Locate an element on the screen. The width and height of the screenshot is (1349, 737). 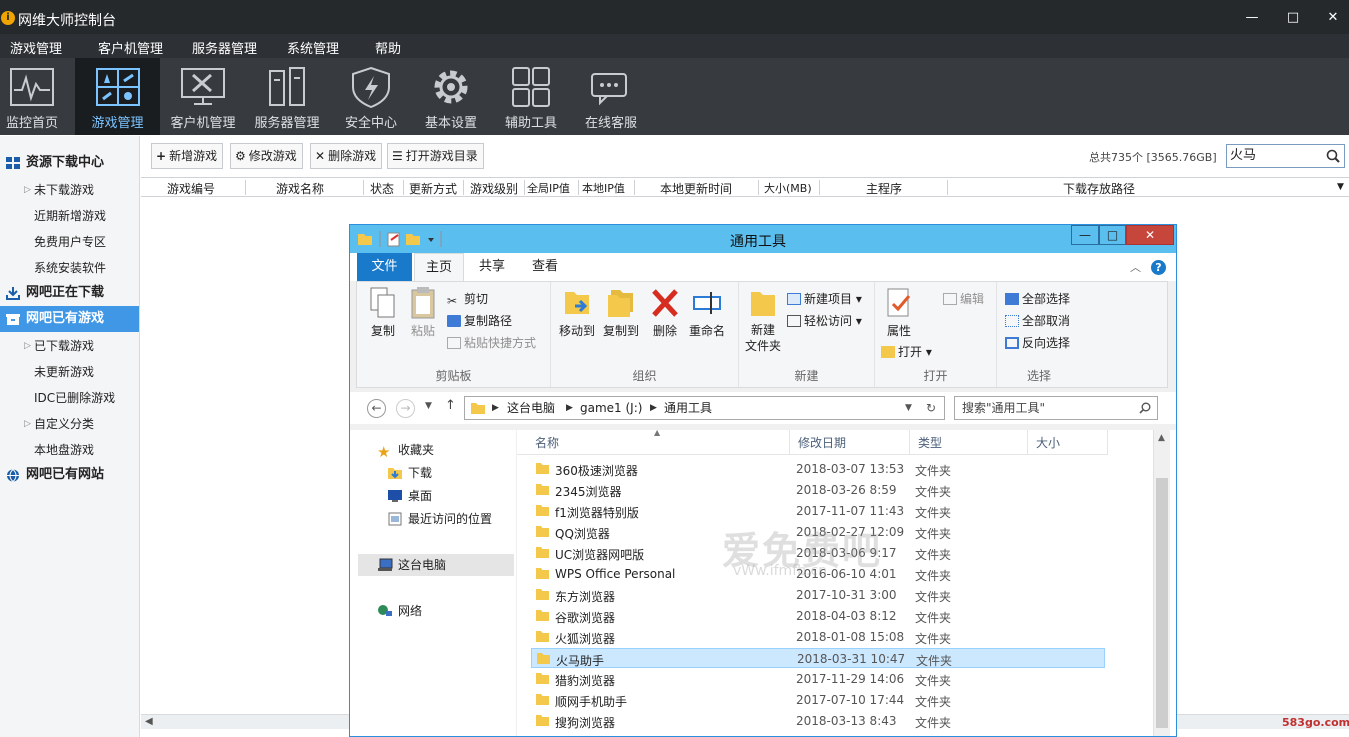
paste-button: 粘贴 is located at coordinates (423, 312).